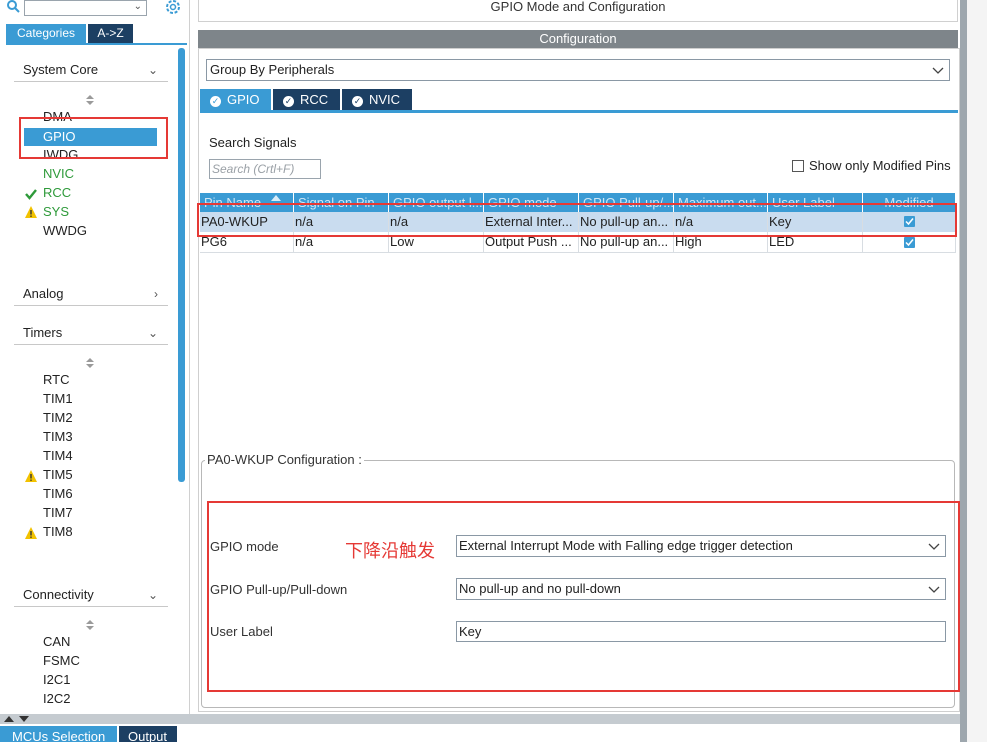 This screenshot has width=987, height=742. What do you see at coordinates (58, 513) in the screenshot?
I see `sidebar-item-tim7: TIM7` at bounding box center [58, 513].